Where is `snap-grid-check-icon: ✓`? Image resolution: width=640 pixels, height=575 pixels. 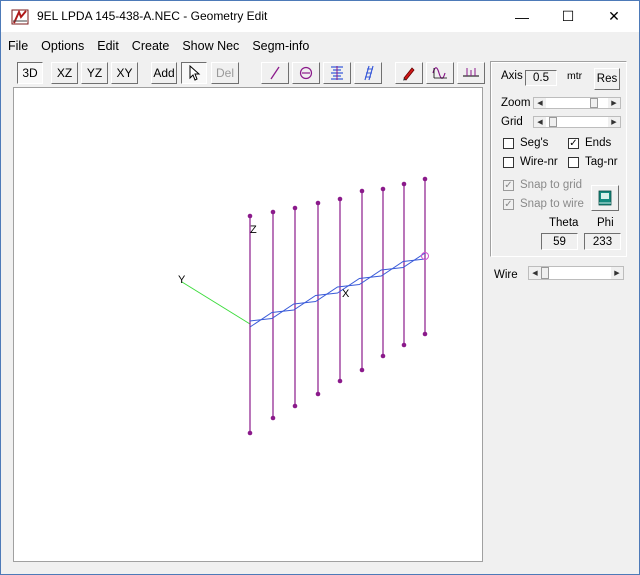 snap-grid-check-icon: ✓ is located at coordinates (508, 185).